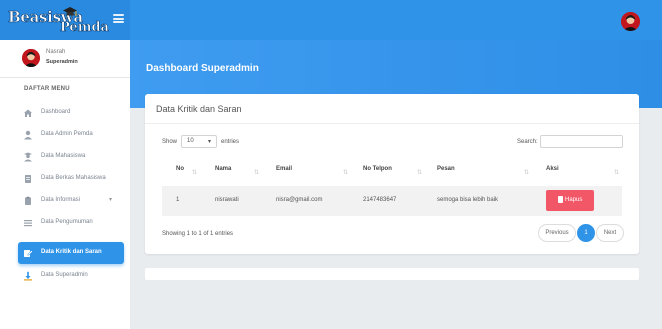  I want to click on user-graduate-icon, so click(28, 157).